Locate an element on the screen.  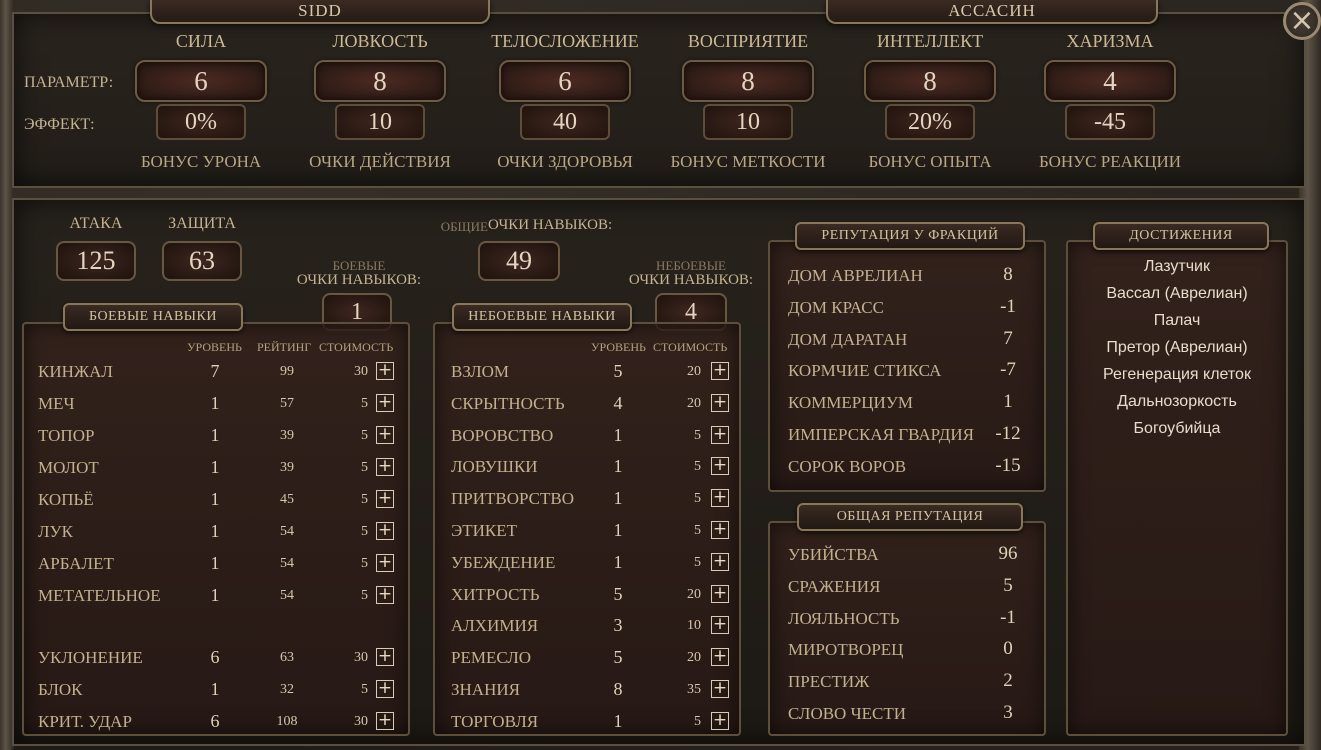
close-button: × is located at coordinates (1302, 21).